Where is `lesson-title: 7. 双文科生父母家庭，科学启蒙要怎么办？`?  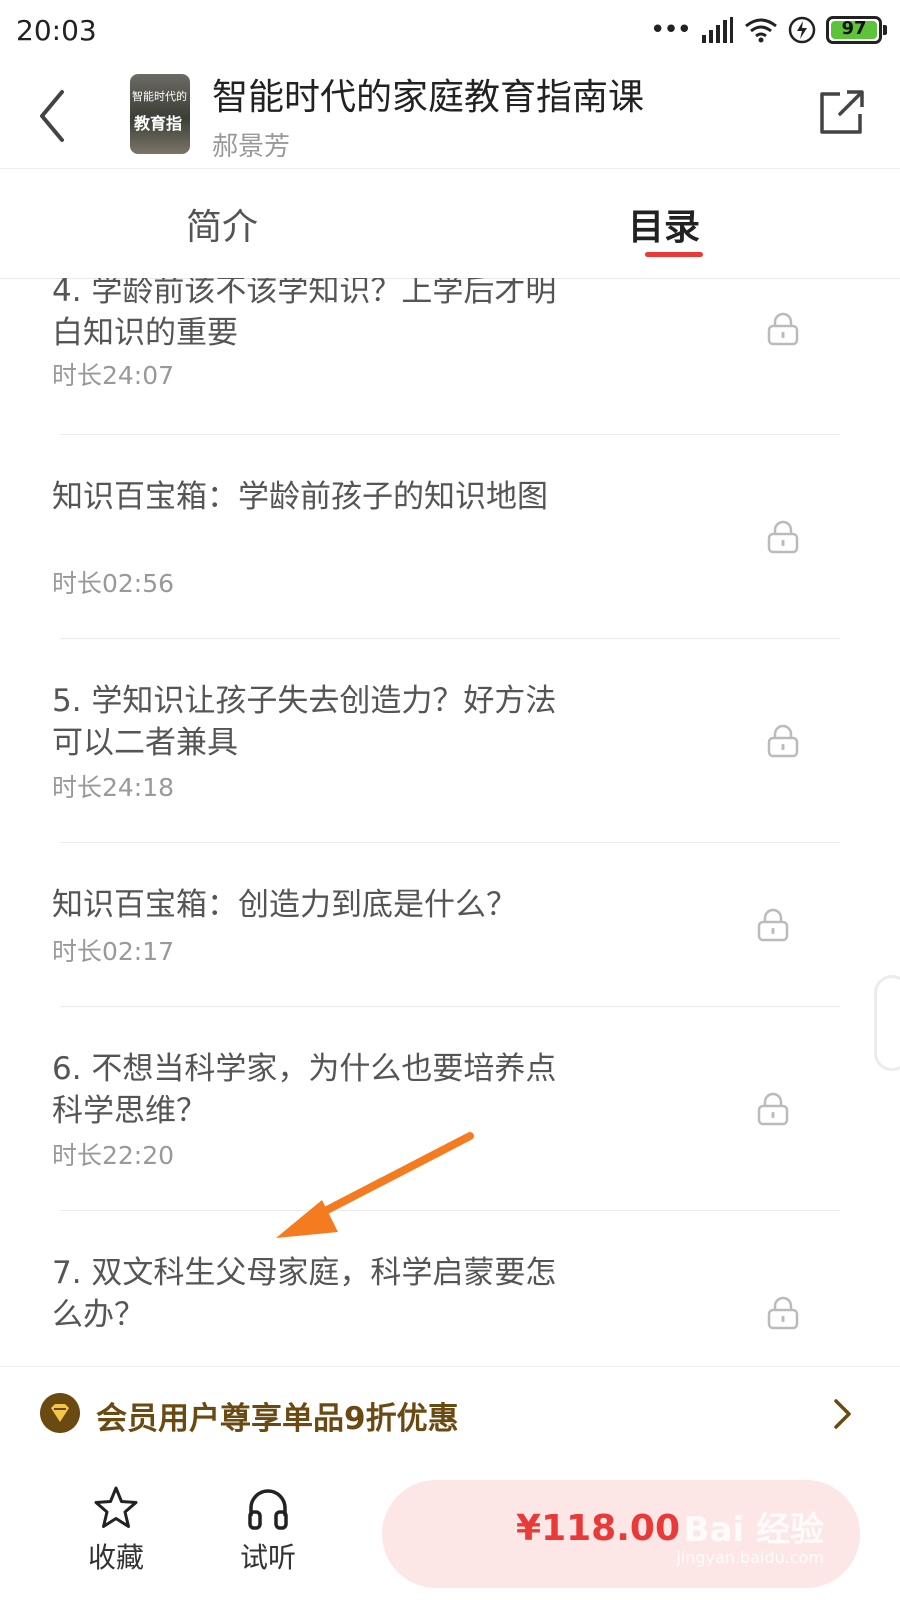 lesson-title: 7. 双文科生父母家庭，科学启蒙要怎么办？ is located at coordinates (304, 1294).